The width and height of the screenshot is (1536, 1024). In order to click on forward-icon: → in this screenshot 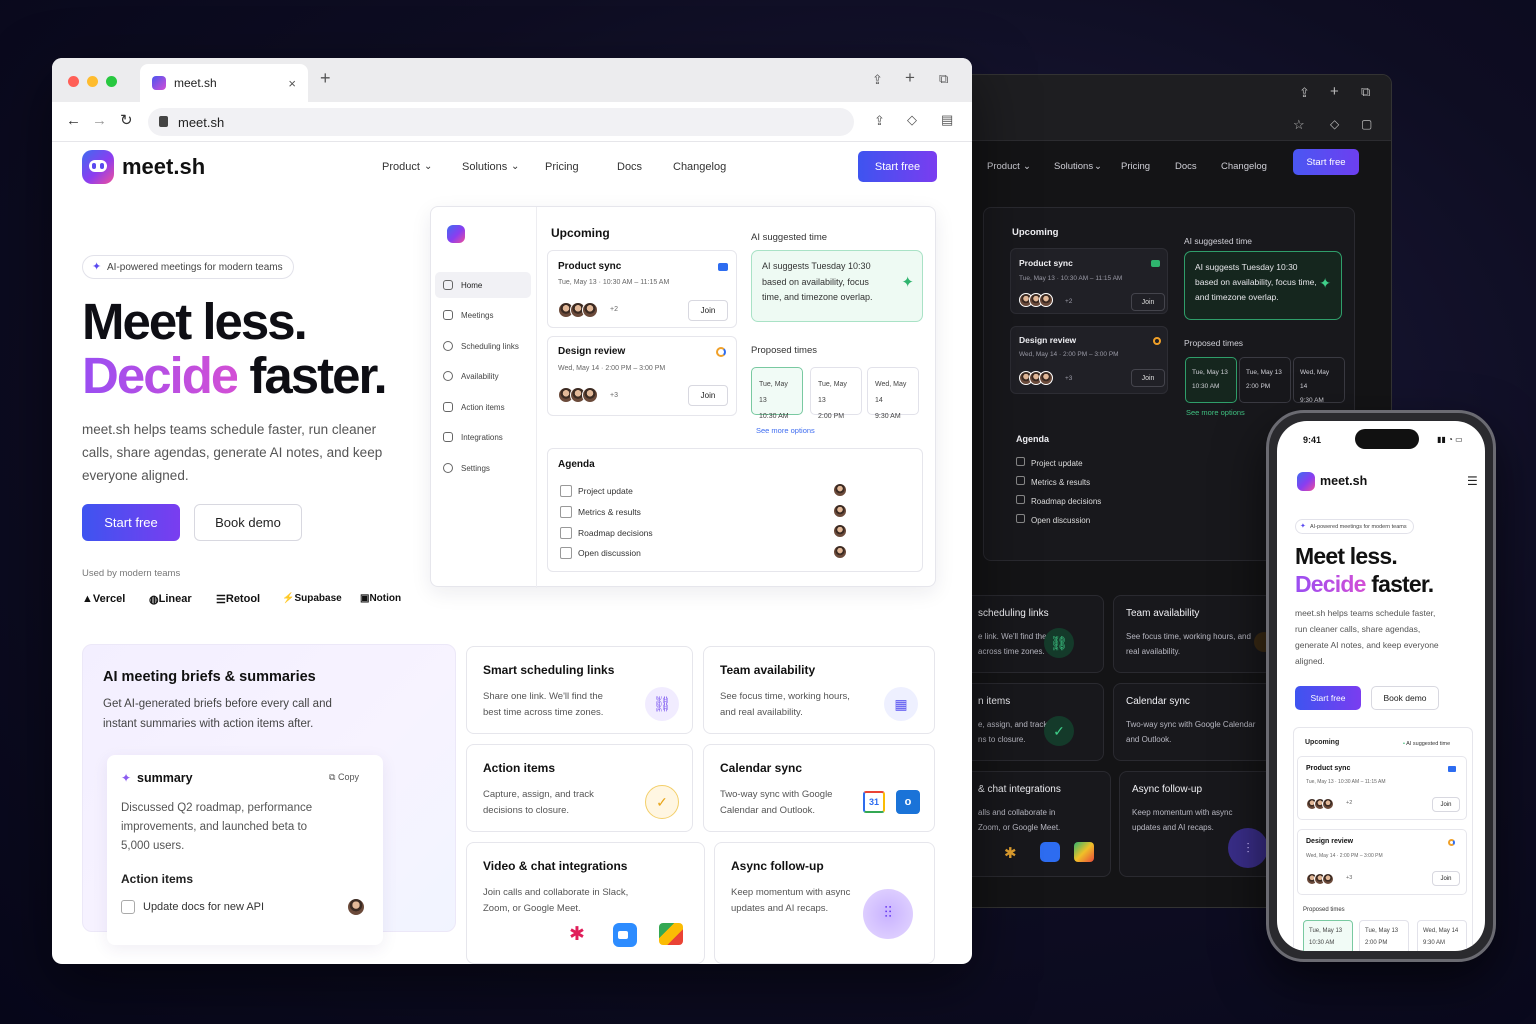, I will do `click(99, 120)`.